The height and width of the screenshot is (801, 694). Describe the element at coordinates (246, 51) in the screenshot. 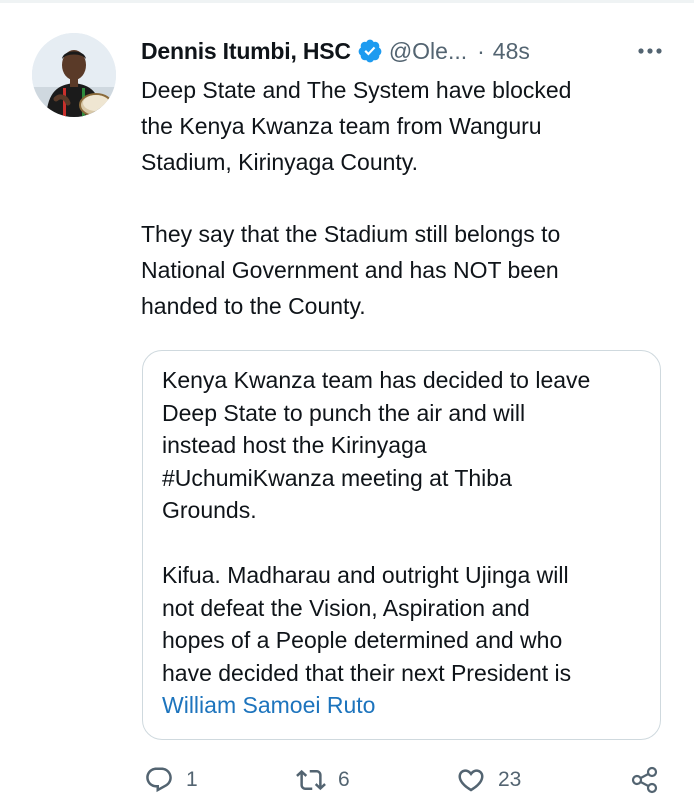

I see `display-name: Dennis Itumbi, HSC` at that location.